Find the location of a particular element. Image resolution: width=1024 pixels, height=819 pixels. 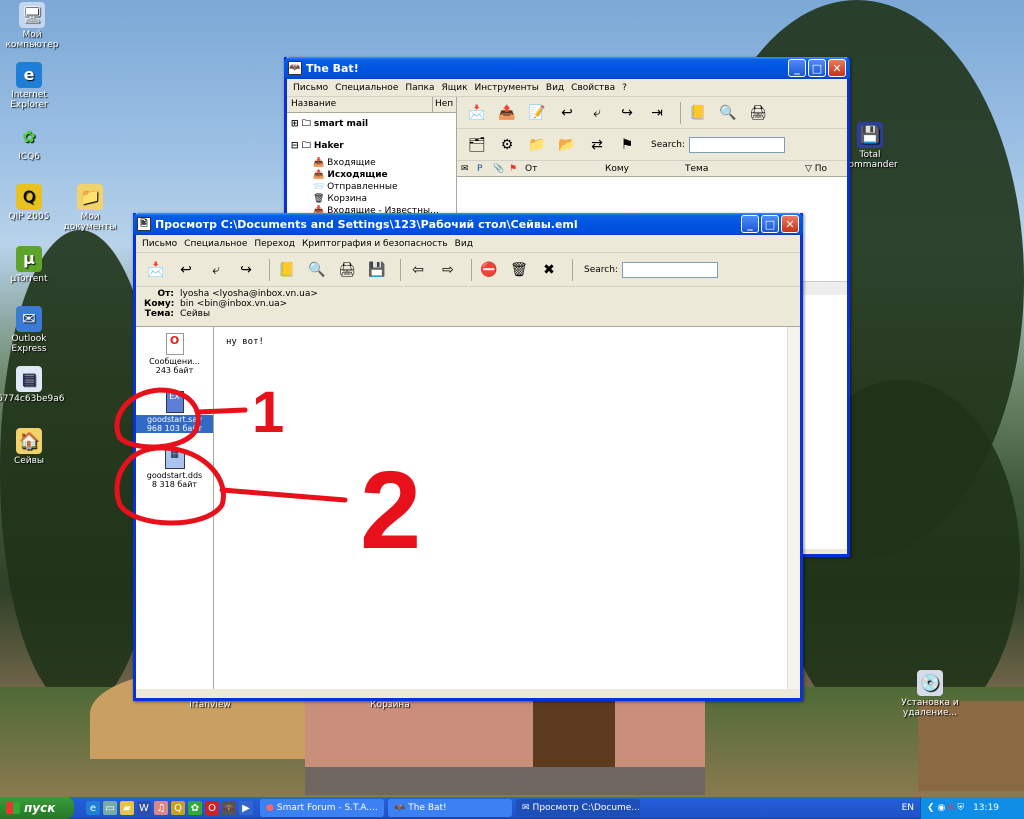

desktop-icon-internet-explorer: e Internet Explorer is located at coordinates (30, 86).